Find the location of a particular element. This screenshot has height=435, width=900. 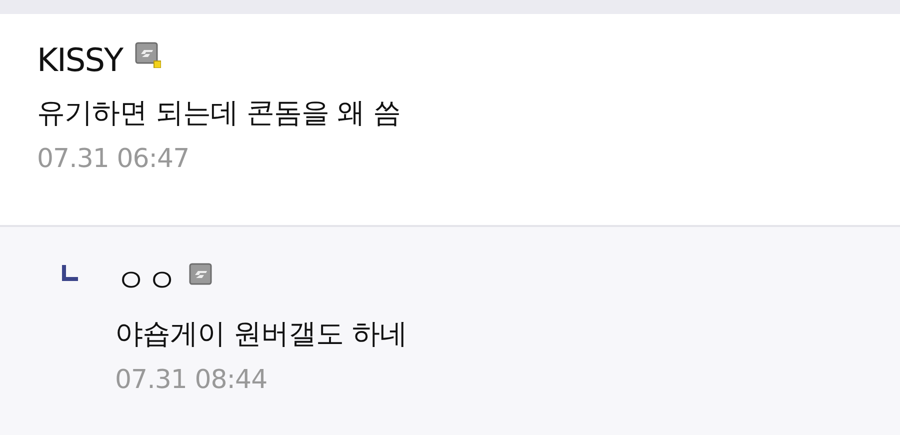

timestamp: 07.31 06:47 is located at coordinates (113, 159).